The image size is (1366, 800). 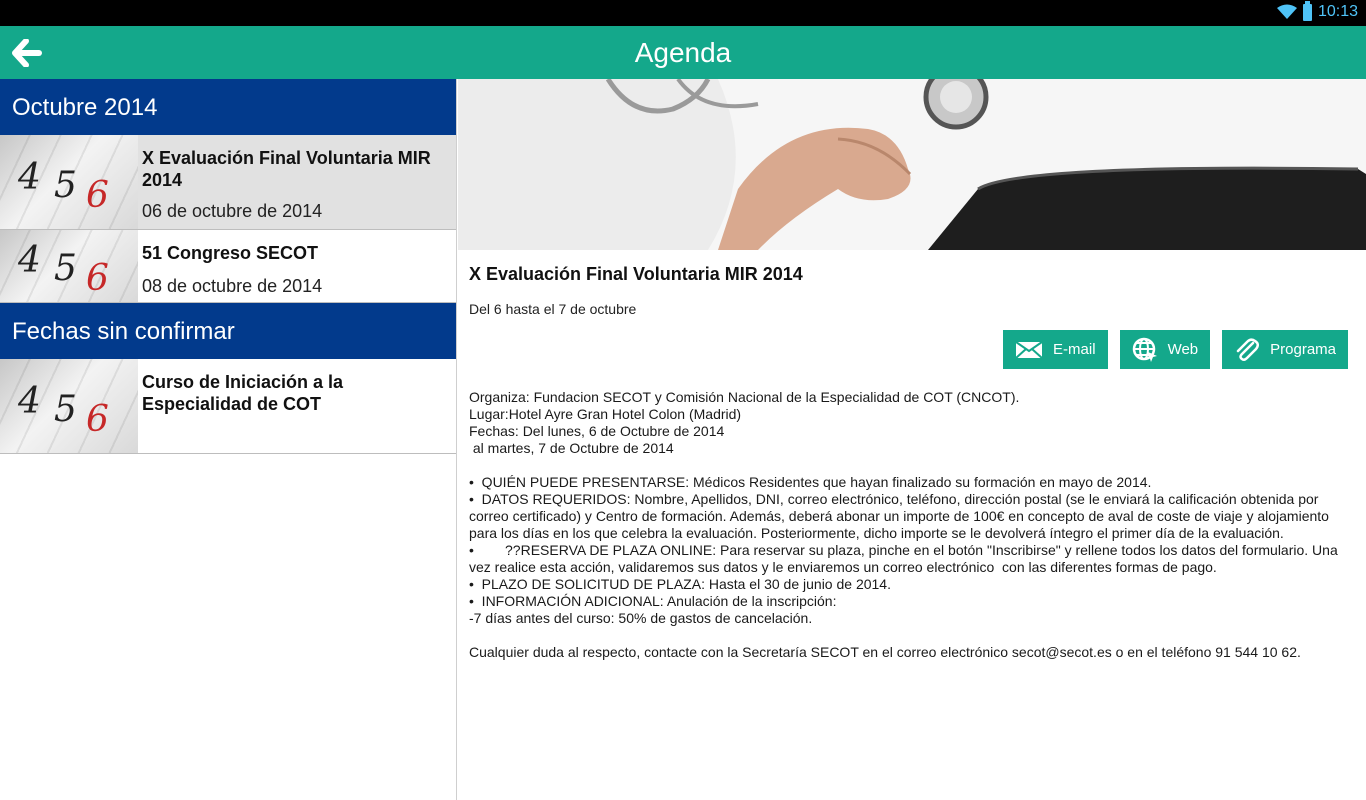 What do you see at coordinates (553, 309) in the screenshot?
I see `detail-dates: Del 6 hasta el 7 de octubre` at bounding box center [553, 309].